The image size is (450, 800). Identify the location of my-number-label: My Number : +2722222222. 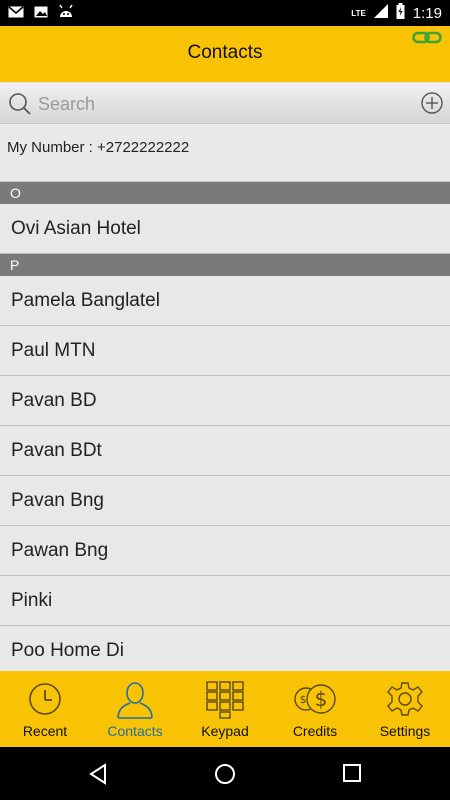
(98, 147).